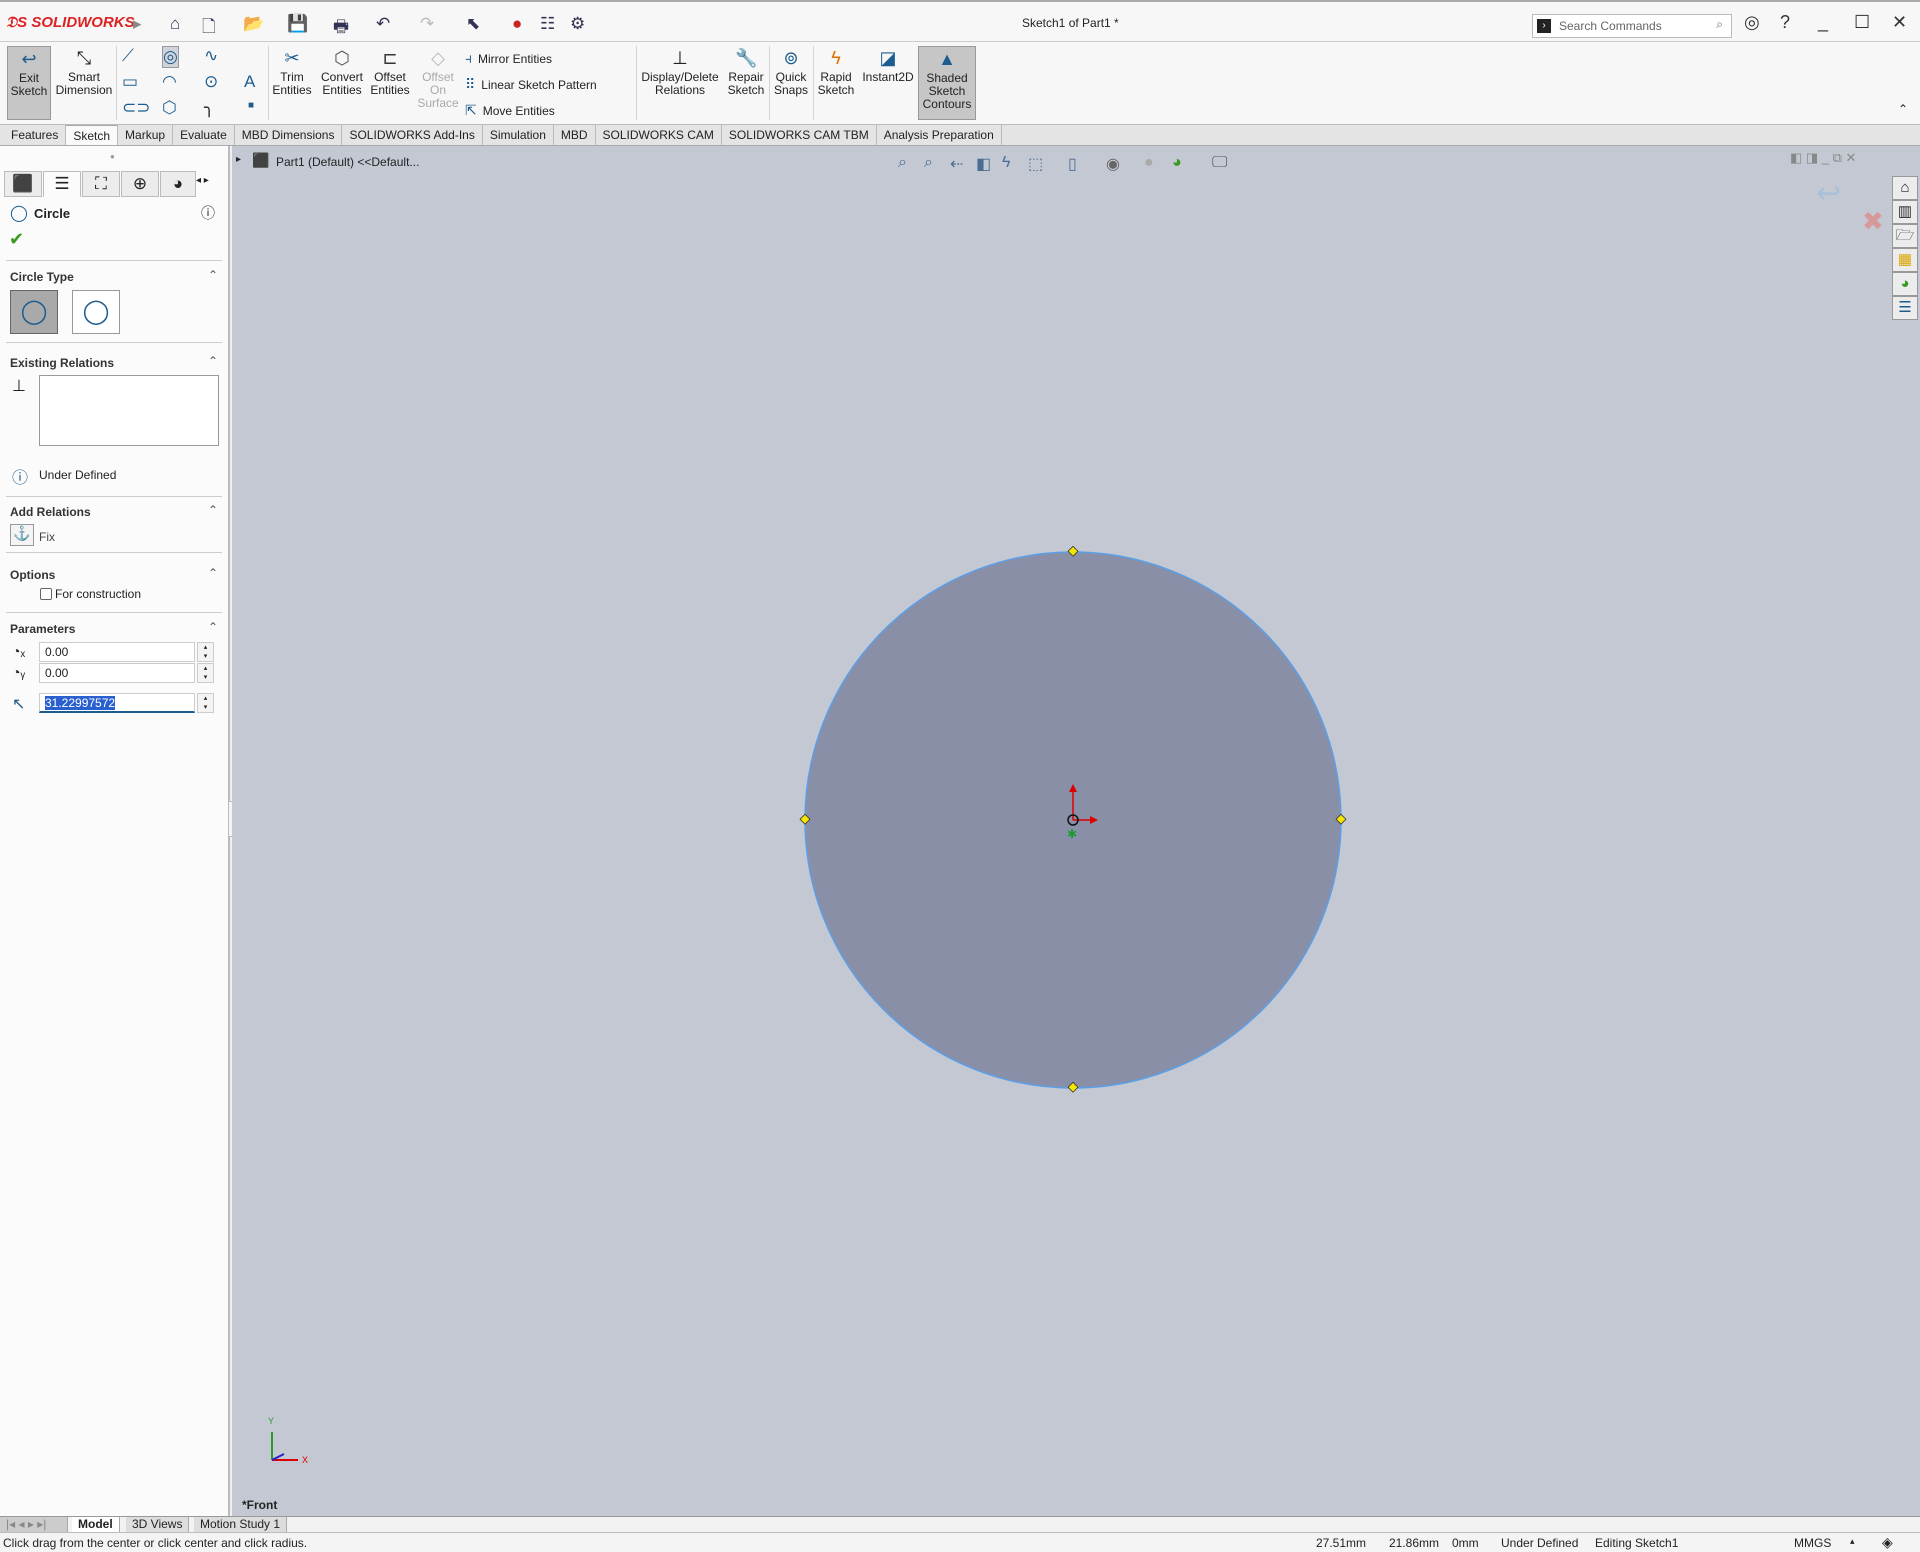 The image size is (1920, 1552). I want to click on undo-icon: ↶, so click(383, 24).